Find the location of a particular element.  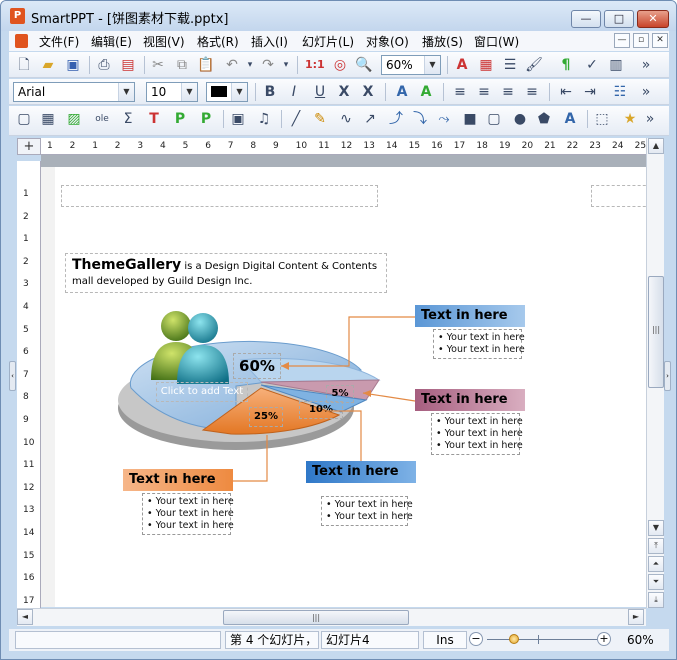

open-folder-icon: ▰ is located at coordinates (48, 65).